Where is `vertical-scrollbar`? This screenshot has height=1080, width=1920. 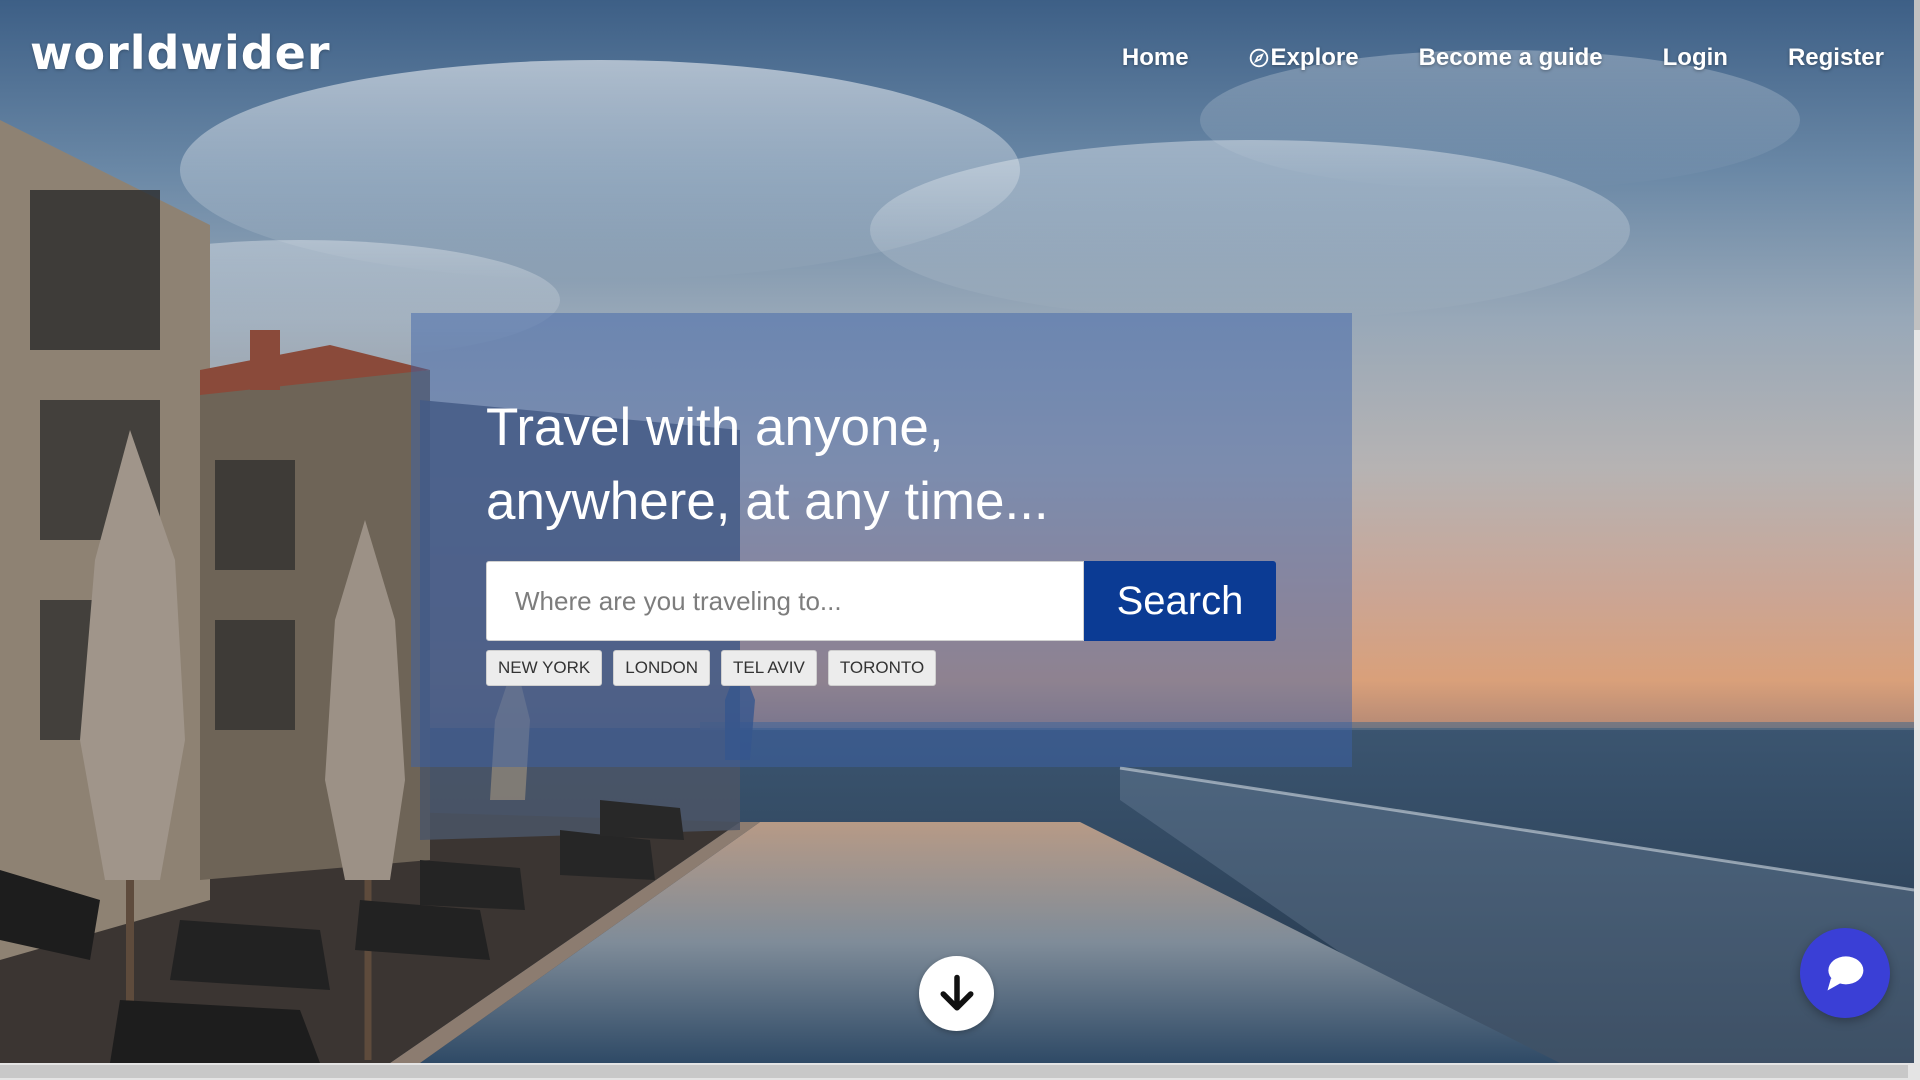
vertical-scrollbar is located at coordinates (1917, 531).